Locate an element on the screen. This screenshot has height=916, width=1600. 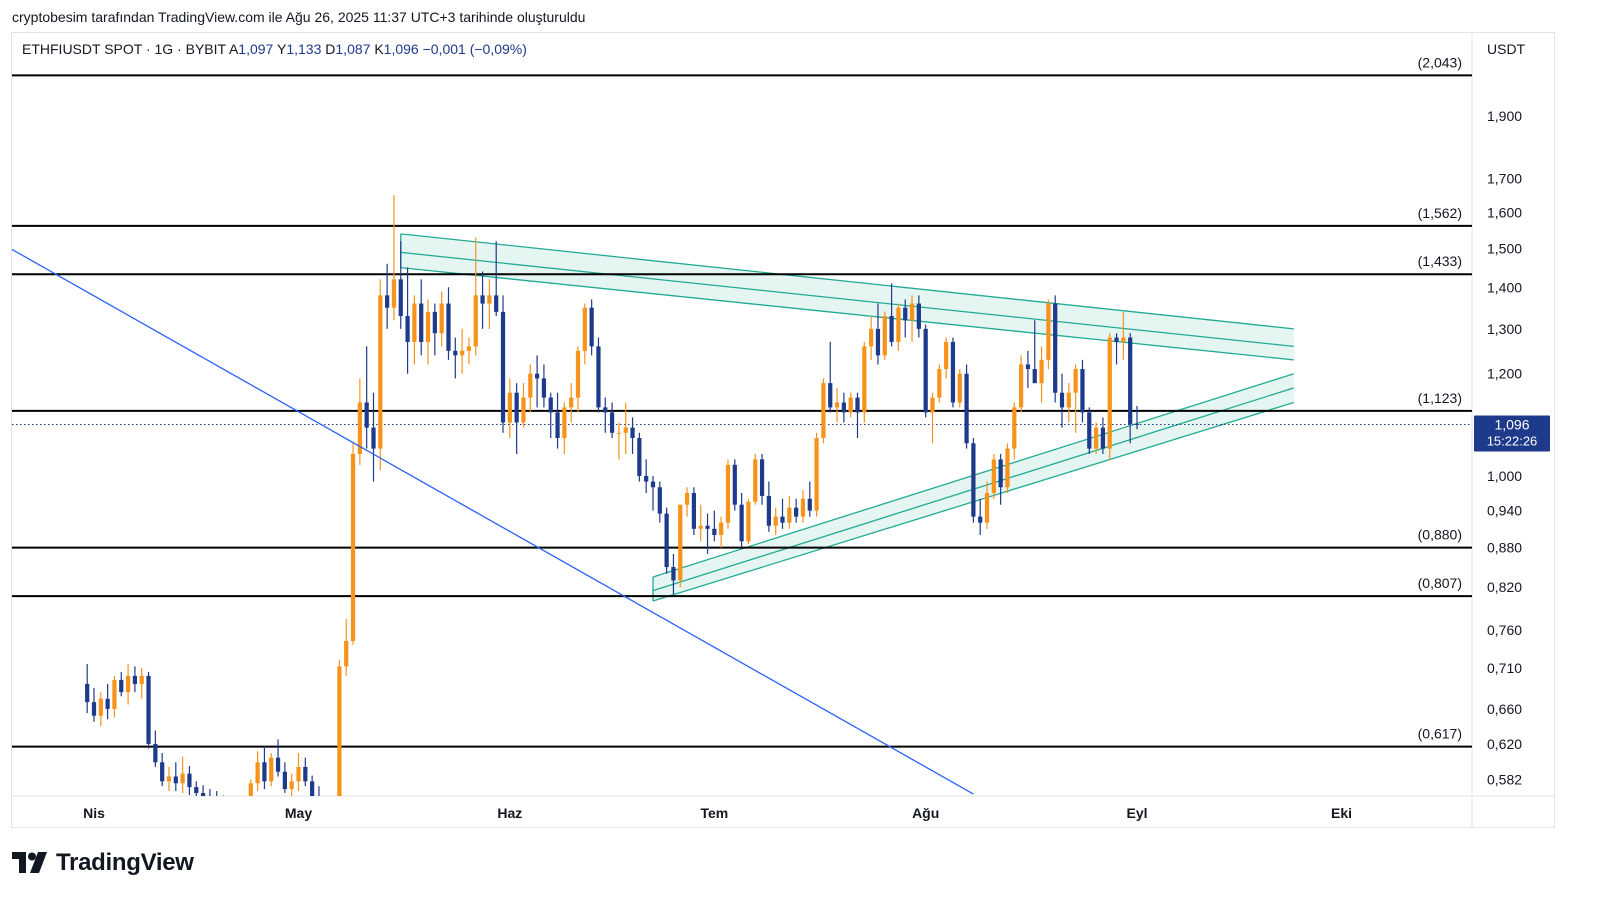
high-label: Y is located at coordinates (281, 49).